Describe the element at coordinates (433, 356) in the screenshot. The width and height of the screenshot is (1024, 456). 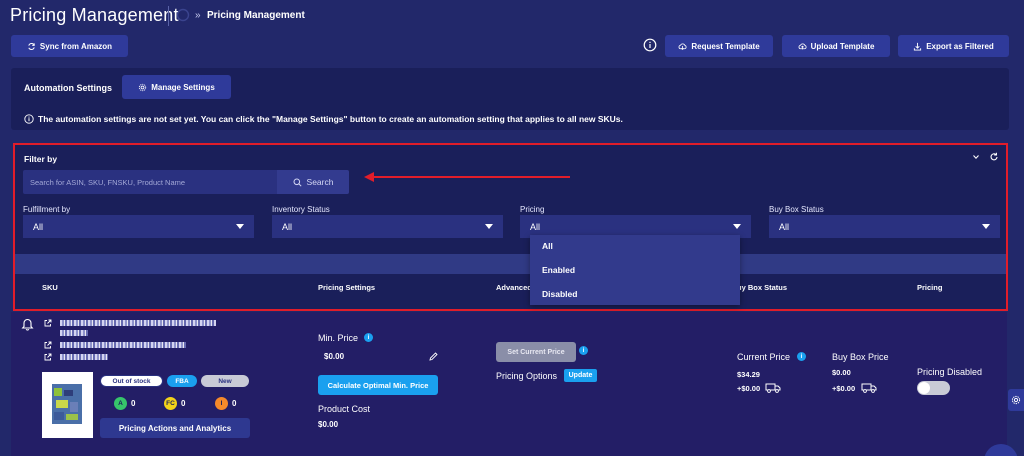
I see `pencil-icon` at that location.